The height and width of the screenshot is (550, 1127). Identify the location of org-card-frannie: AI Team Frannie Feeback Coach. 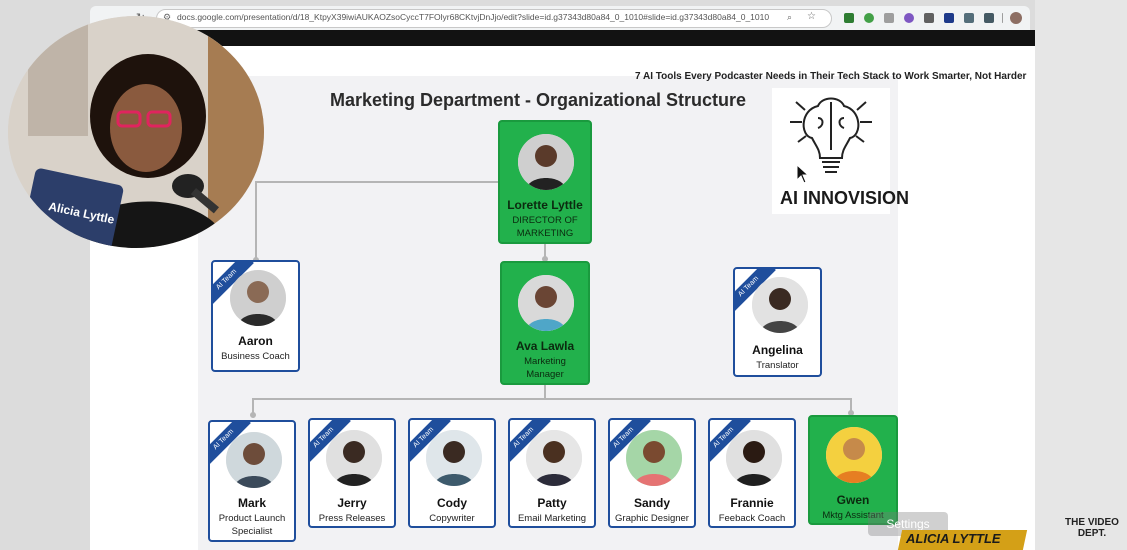
(752, 473).